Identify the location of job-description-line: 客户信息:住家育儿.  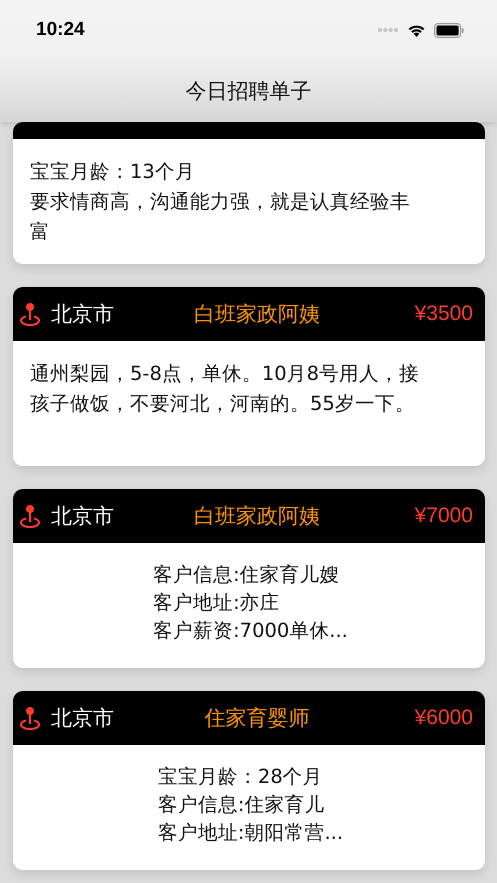
(242, 805).